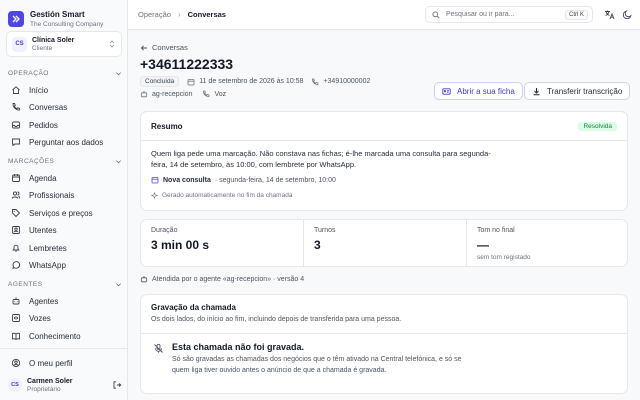 This screenshot has height=400, width=640. I want to click on tag-icon, so click(16, 213).